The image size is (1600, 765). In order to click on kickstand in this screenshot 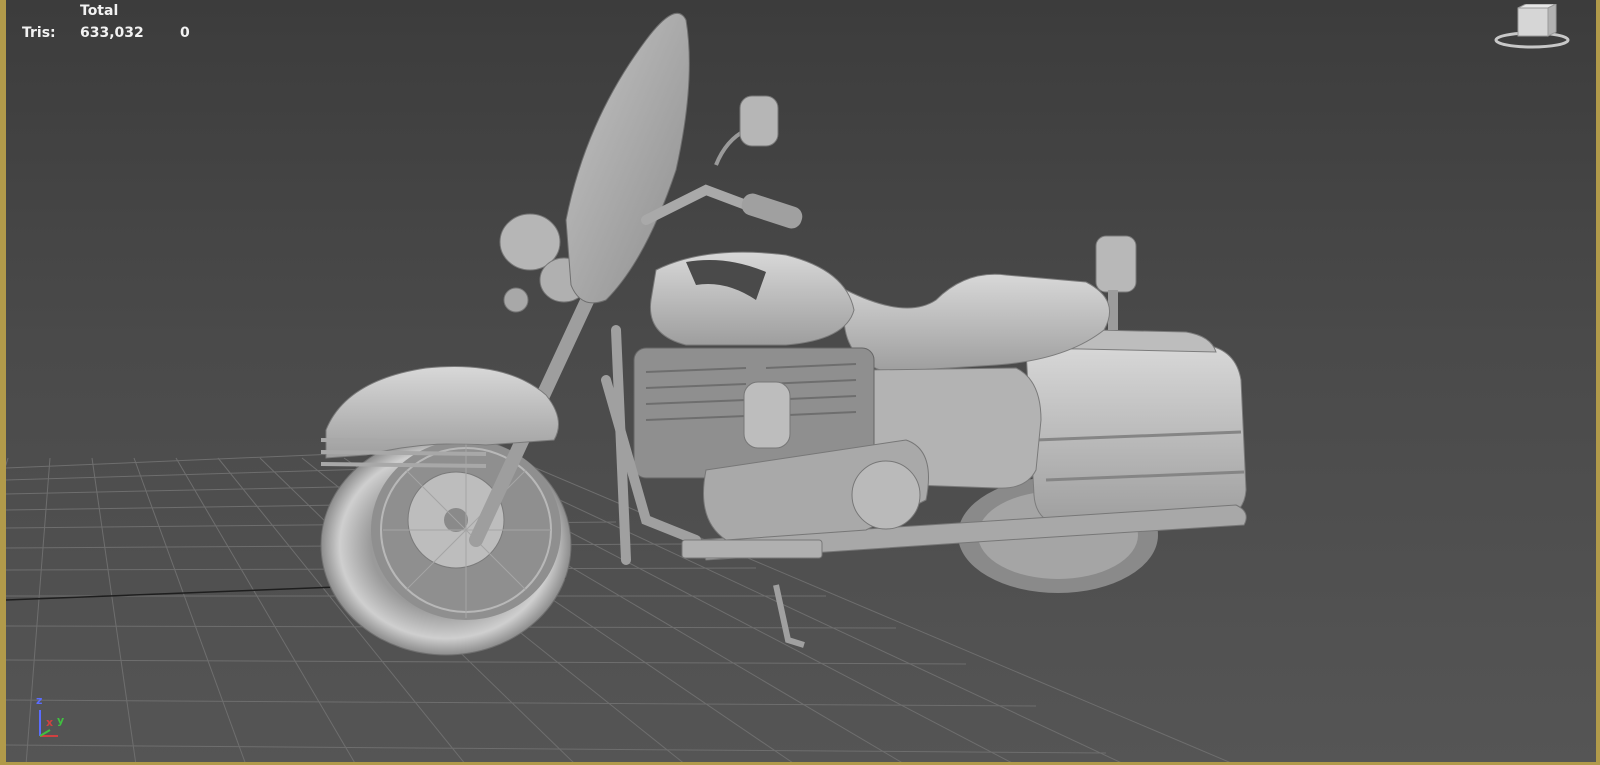, I will do `click(789, 616)`.